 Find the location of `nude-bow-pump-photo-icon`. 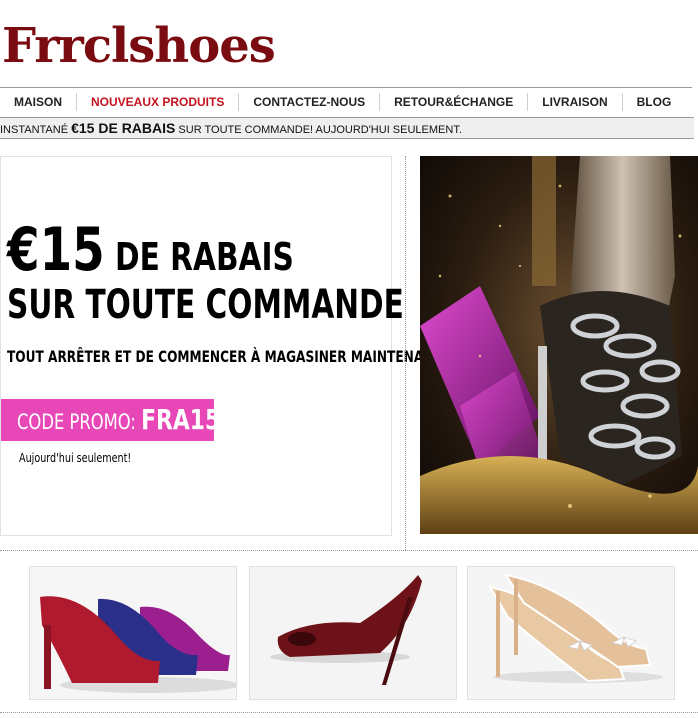

nude-bow-pump-photo-icon is located at coordinates (571, 633).